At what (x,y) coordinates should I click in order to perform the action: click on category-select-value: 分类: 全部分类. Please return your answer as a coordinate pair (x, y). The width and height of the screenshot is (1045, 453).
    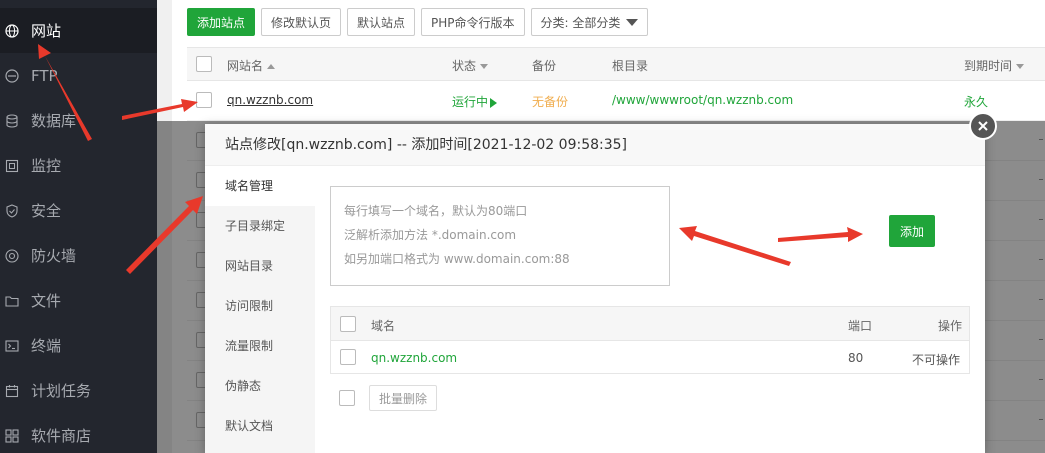
    Looking at the image, I should click on (580, 22).